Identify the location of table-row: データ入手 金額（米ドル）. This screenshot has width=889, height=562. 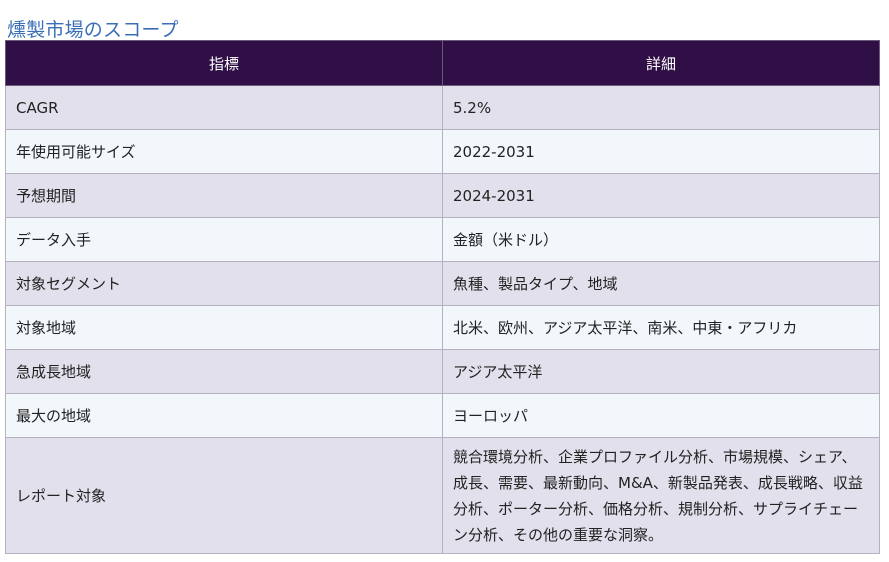
(442, 239).